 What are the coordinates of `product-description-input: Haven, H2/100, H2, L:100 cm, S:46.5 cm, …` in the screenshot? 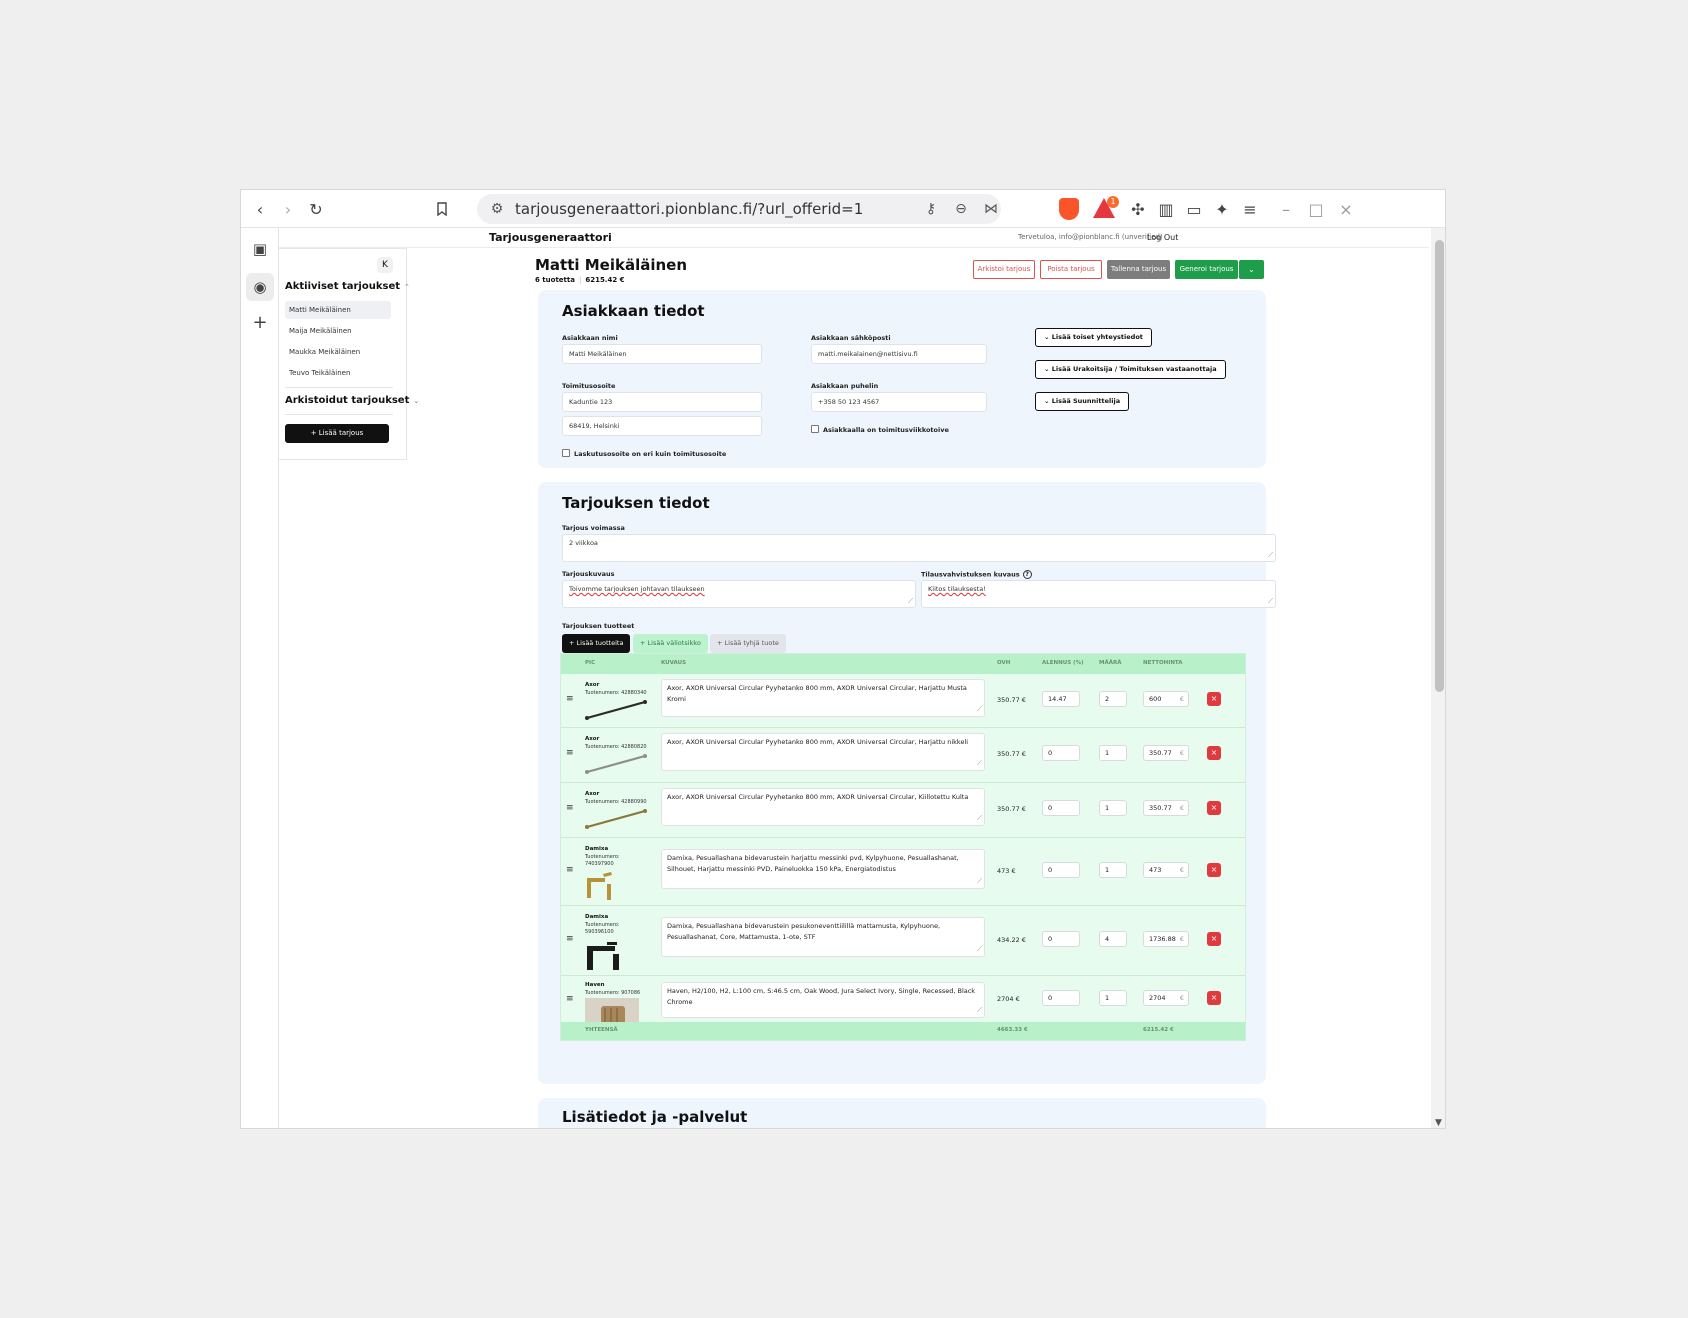 It's located at (823, 1000).